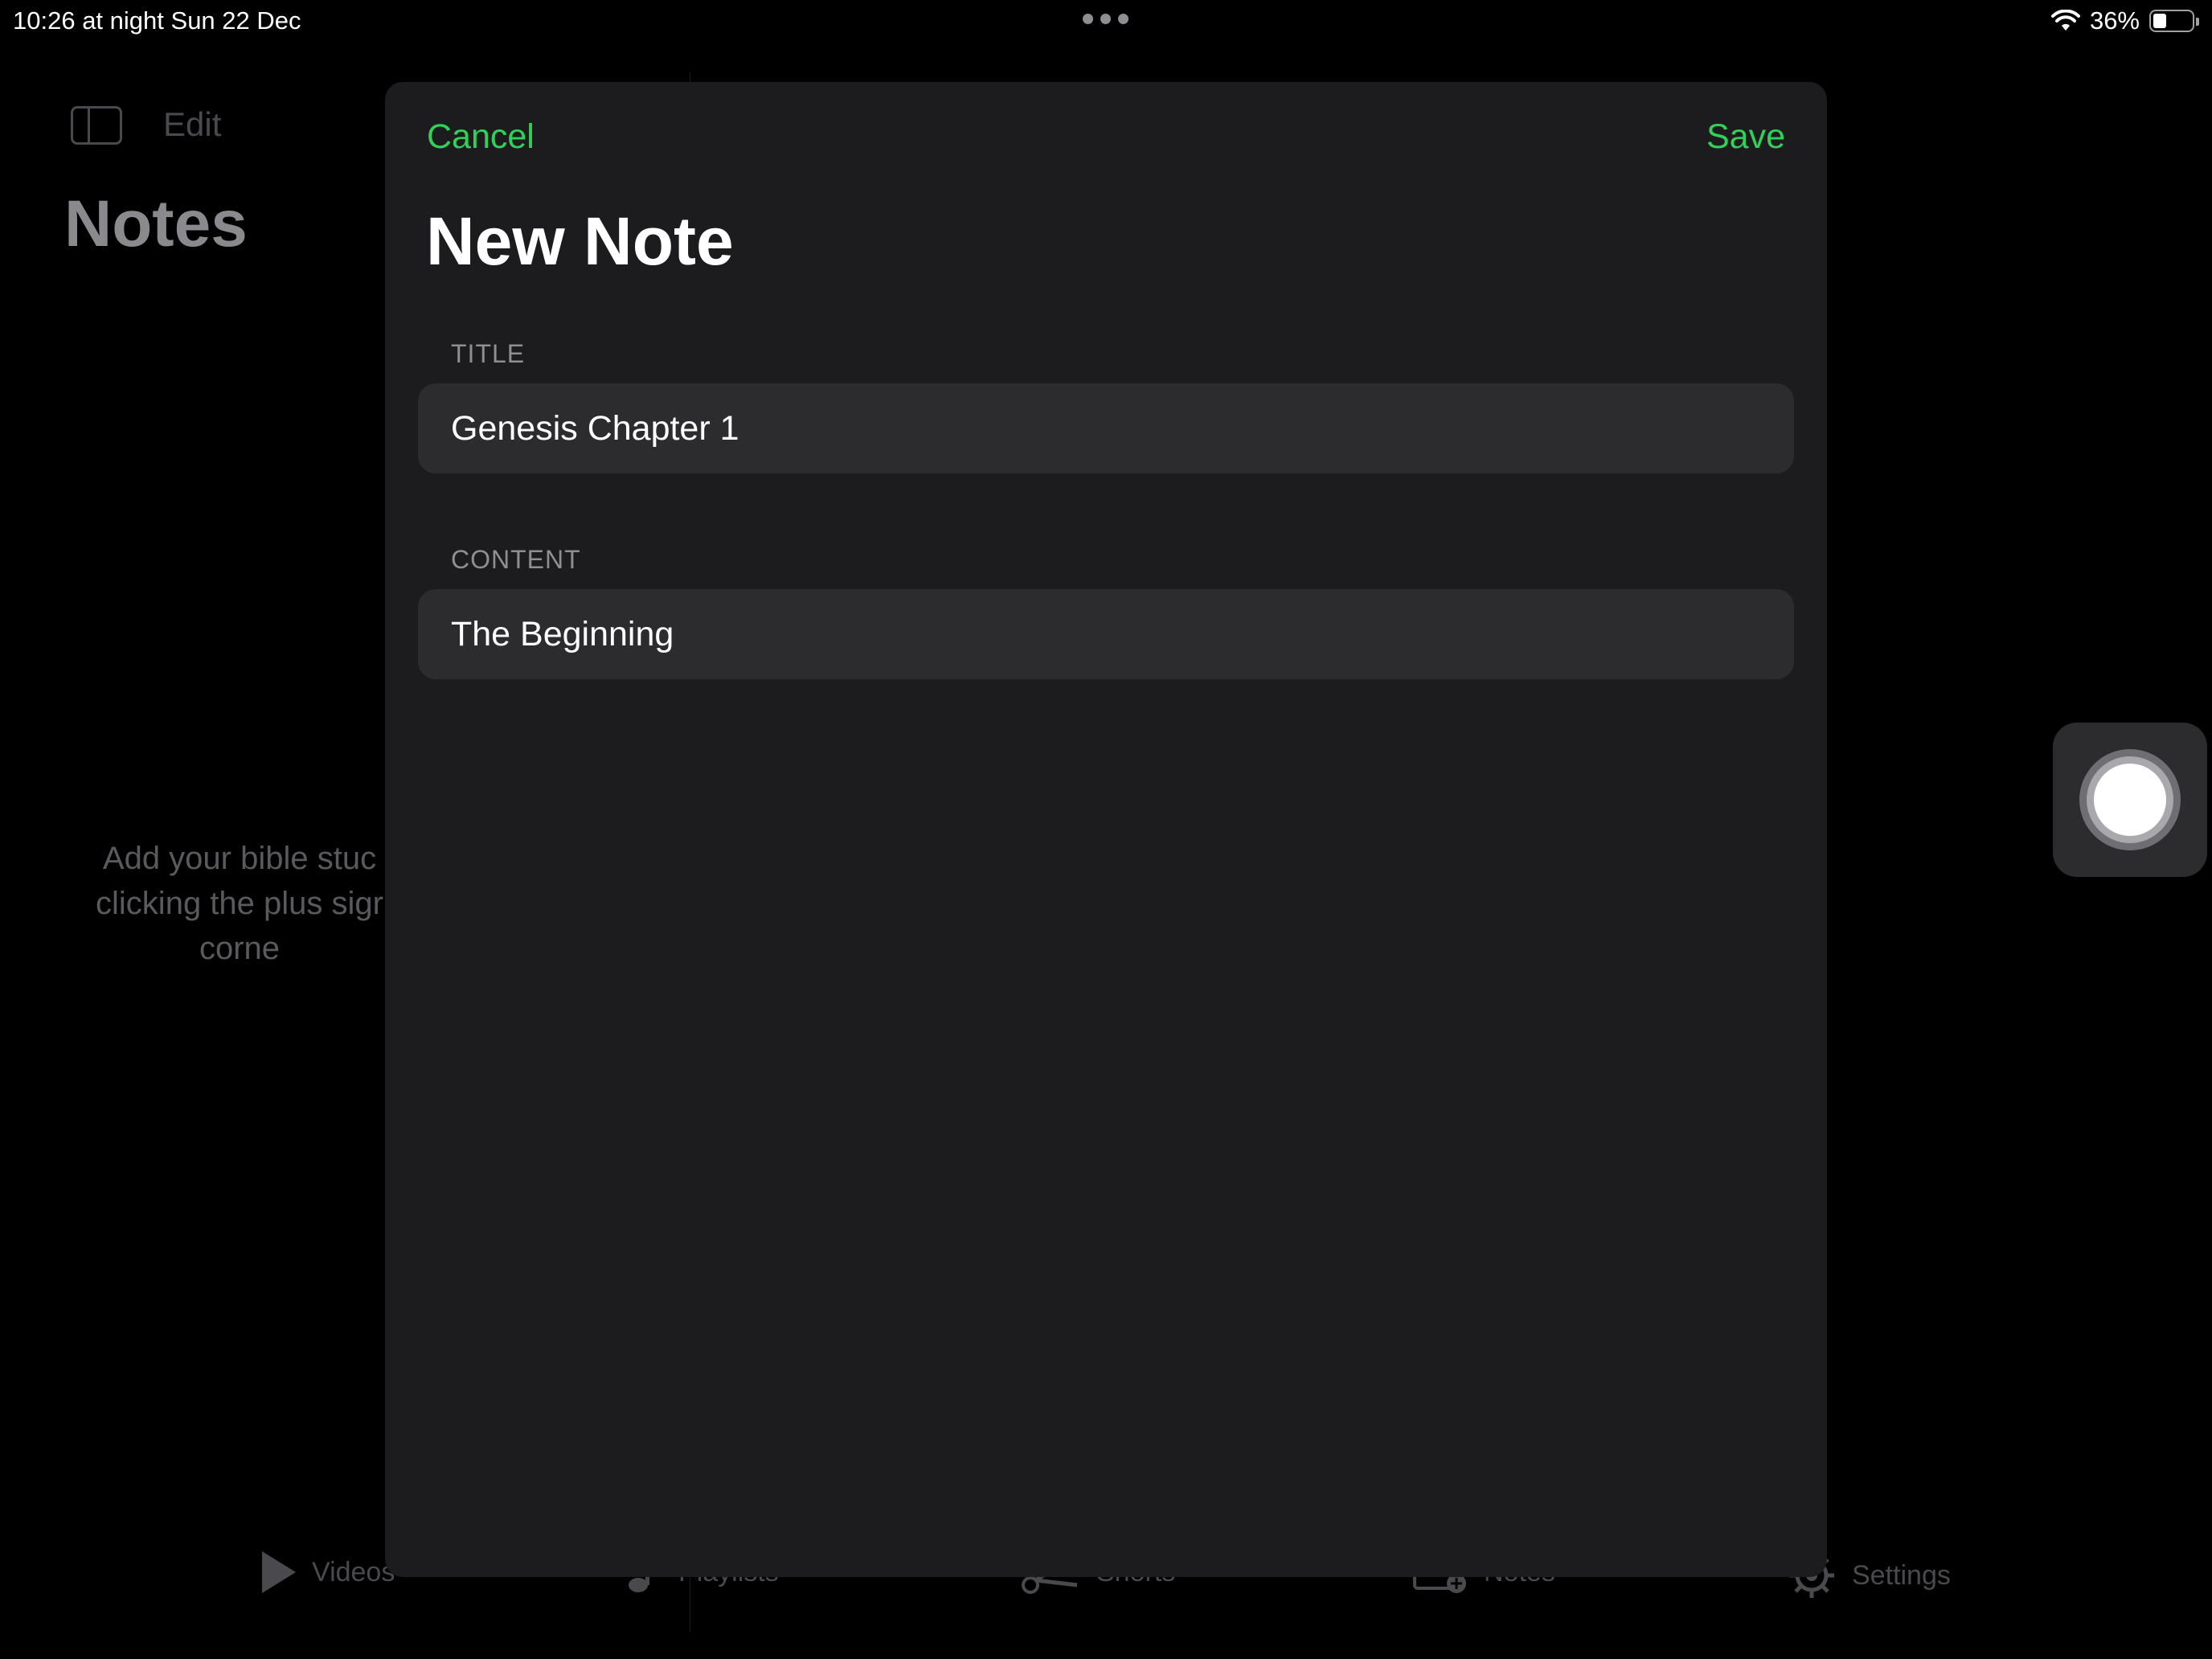 Image resolution: width=2212 pixels, height=1659 pixels. I want to click on page-title: Notes, so click(156, 223).